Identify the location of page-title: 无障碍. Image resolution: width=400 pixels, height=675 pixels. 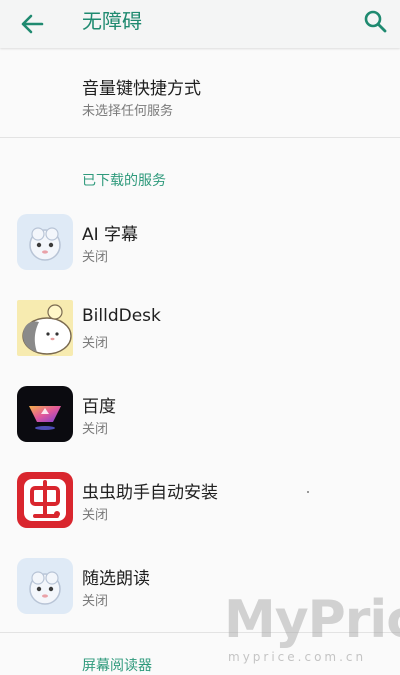
(112, 21).